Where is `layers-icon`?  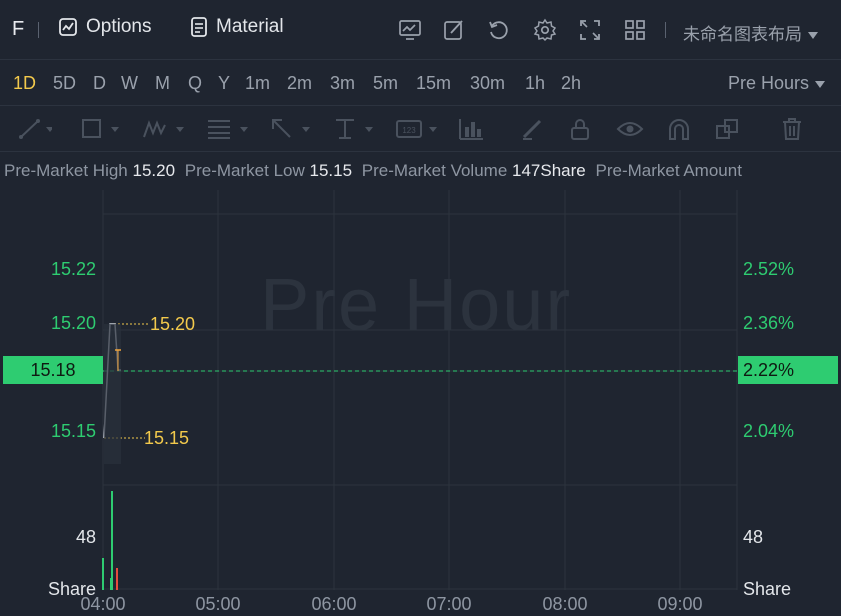
layers-icon is located at coordinates (727, 129).